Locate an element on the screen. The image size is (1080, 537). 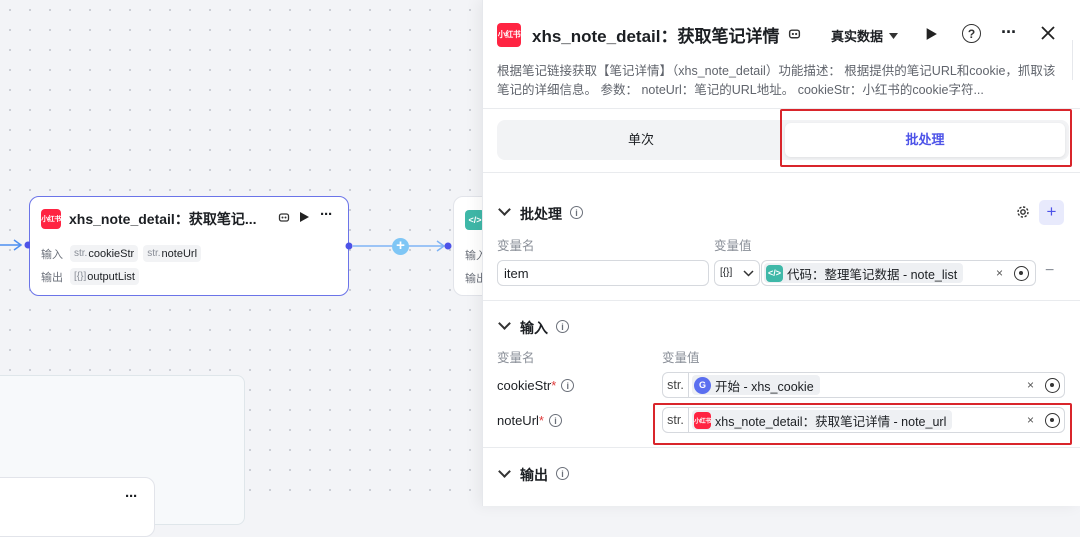
panel-xhs-logo-icon: 小红书 is located at coordinates (509, 34).